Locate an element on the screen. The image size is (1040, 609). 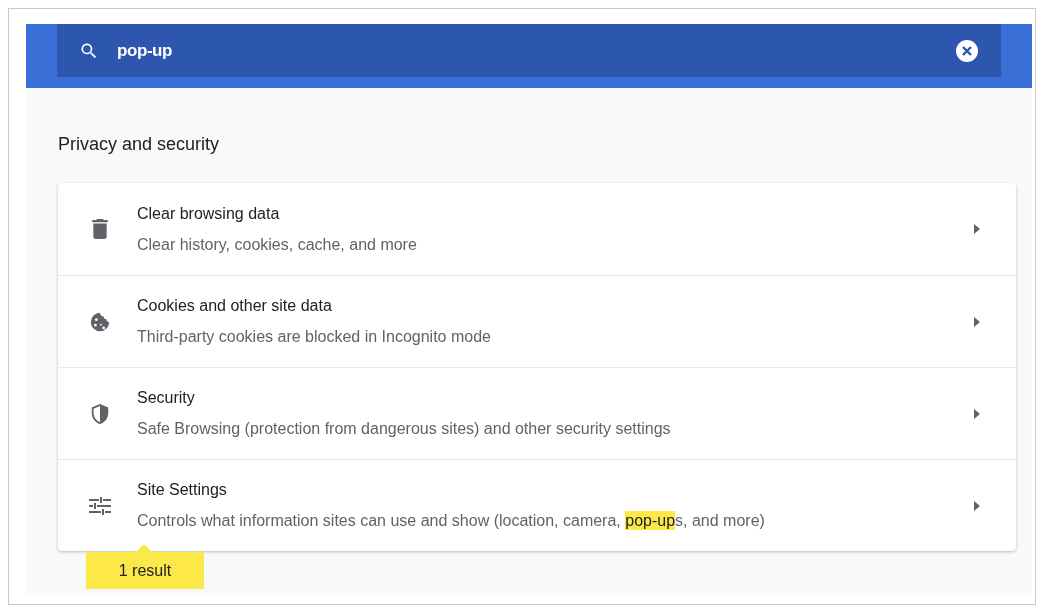
section-title: Privacy and security is located at coordinates (139, 144).